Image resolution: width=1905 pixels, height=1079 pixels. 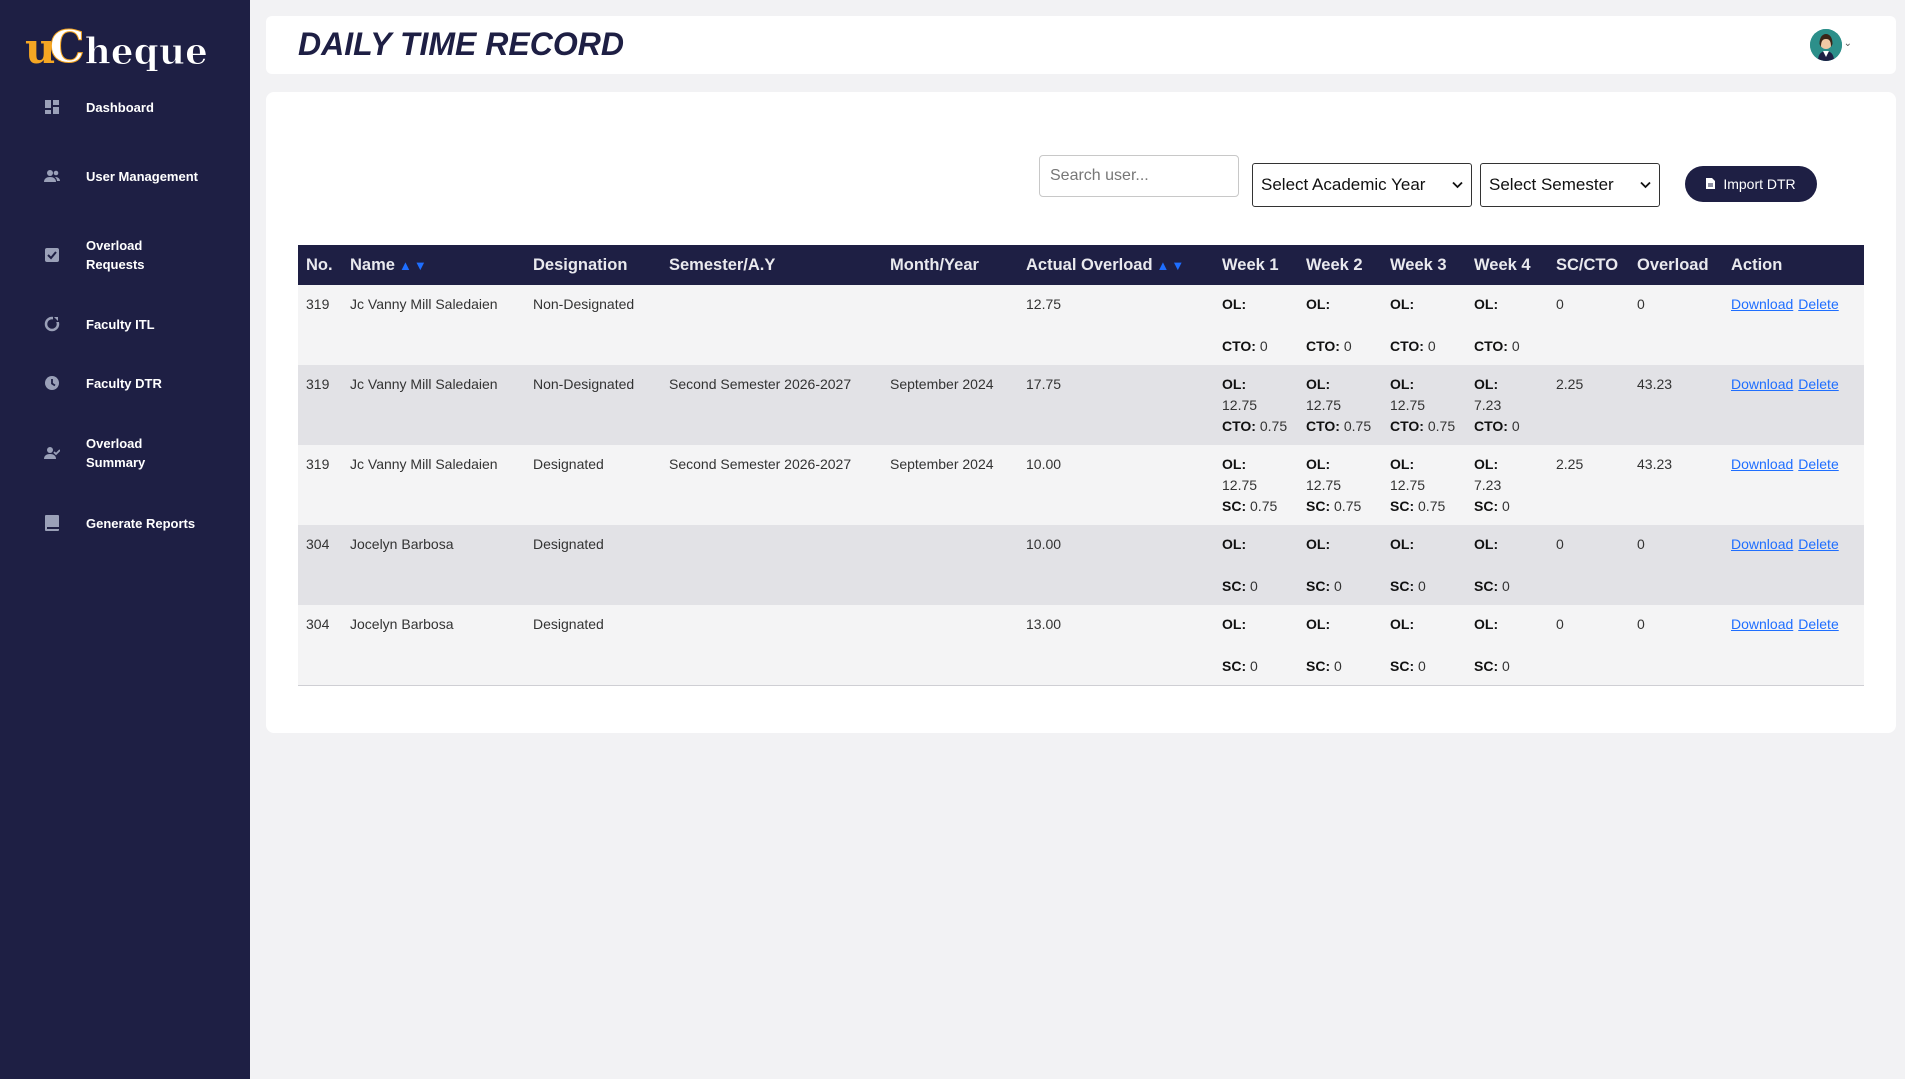 I want to click on sidebar-item-label: Faculty ITL, so click(x=120, y=324).